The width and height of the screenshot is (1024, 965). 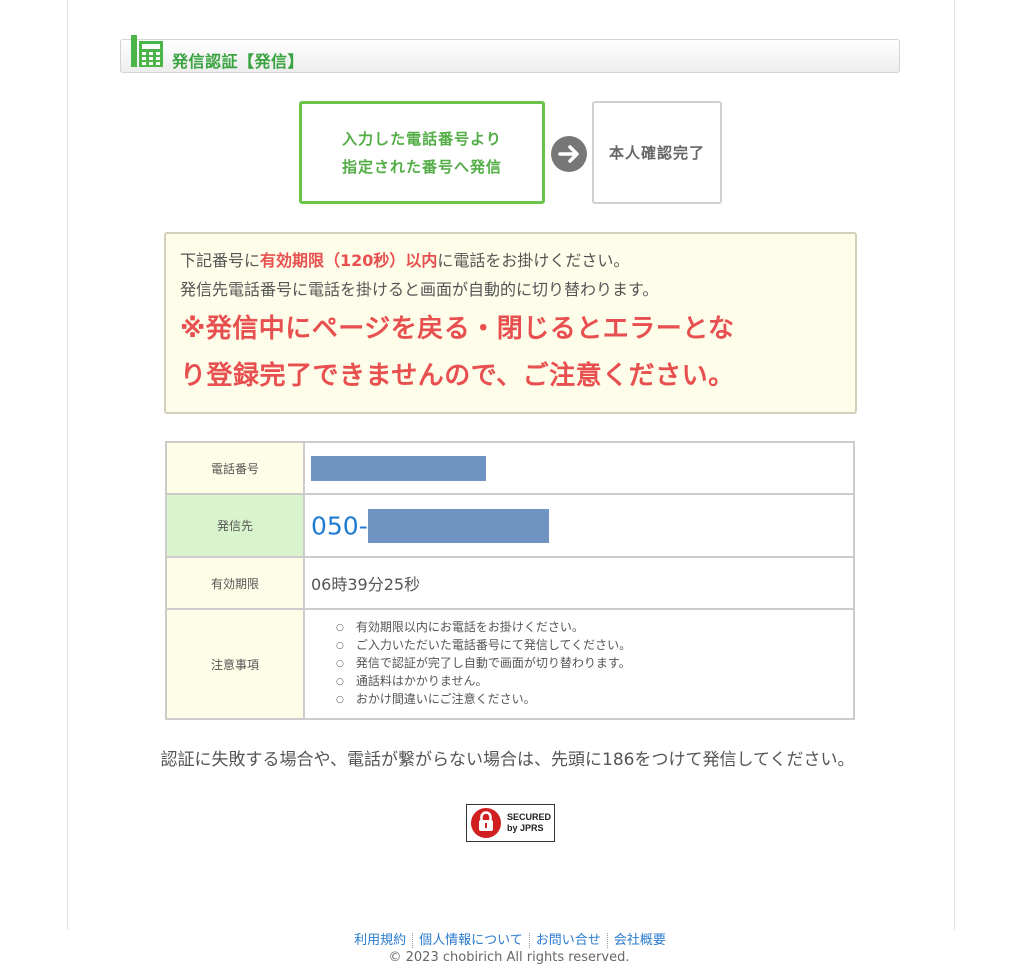 I want to click on phone-keypad-icon, so click(x=147, y=51).